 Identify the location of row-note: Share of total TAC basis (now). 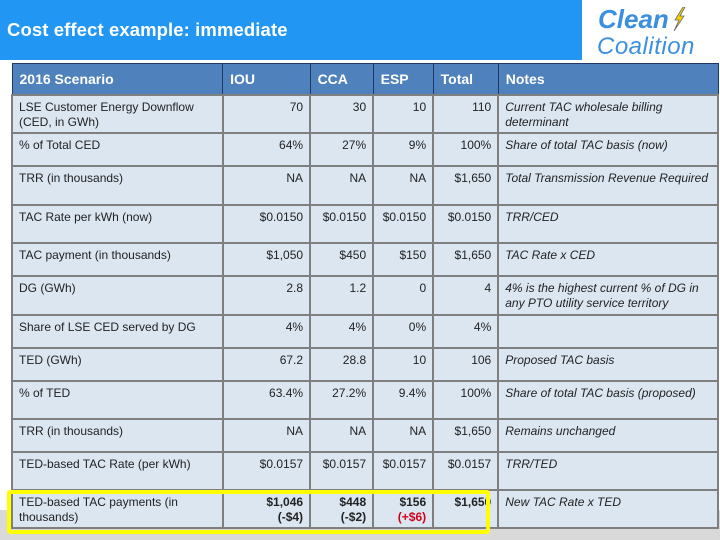
(608, 149).